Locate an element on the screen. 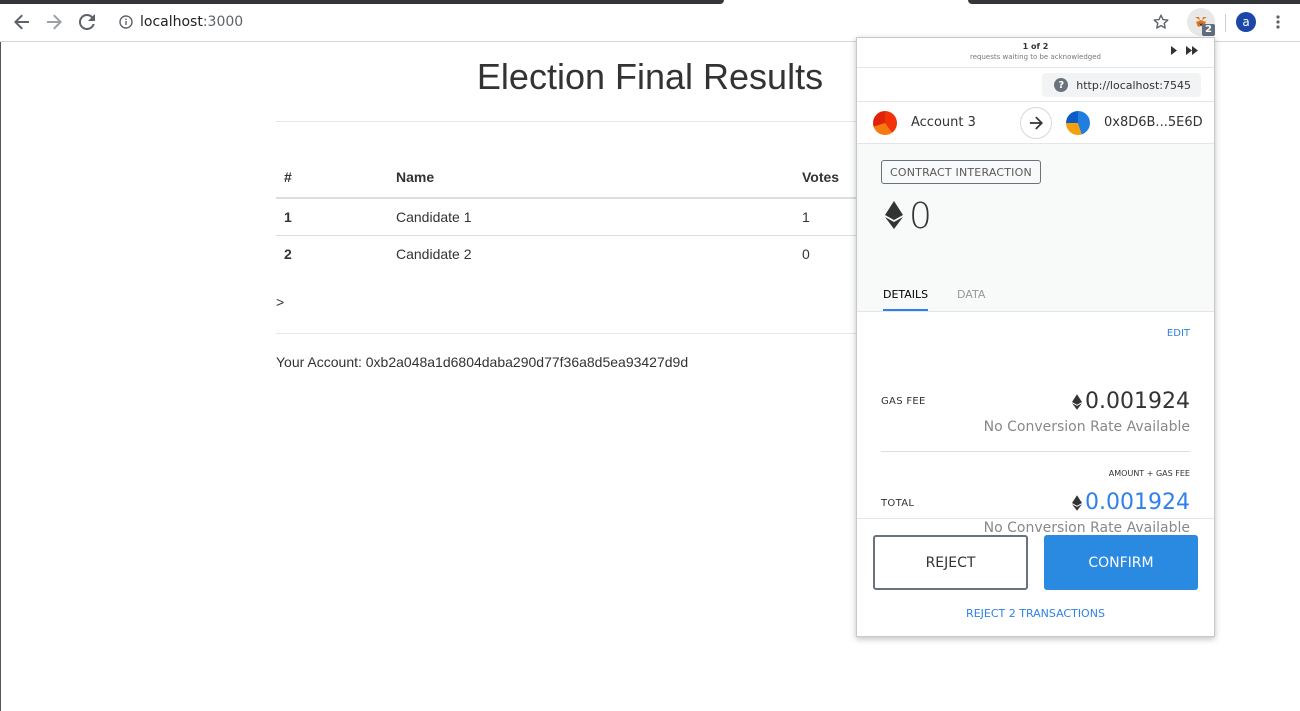  to-address: 0x8D6B...5E6D is located at coordinates (1153, 122).